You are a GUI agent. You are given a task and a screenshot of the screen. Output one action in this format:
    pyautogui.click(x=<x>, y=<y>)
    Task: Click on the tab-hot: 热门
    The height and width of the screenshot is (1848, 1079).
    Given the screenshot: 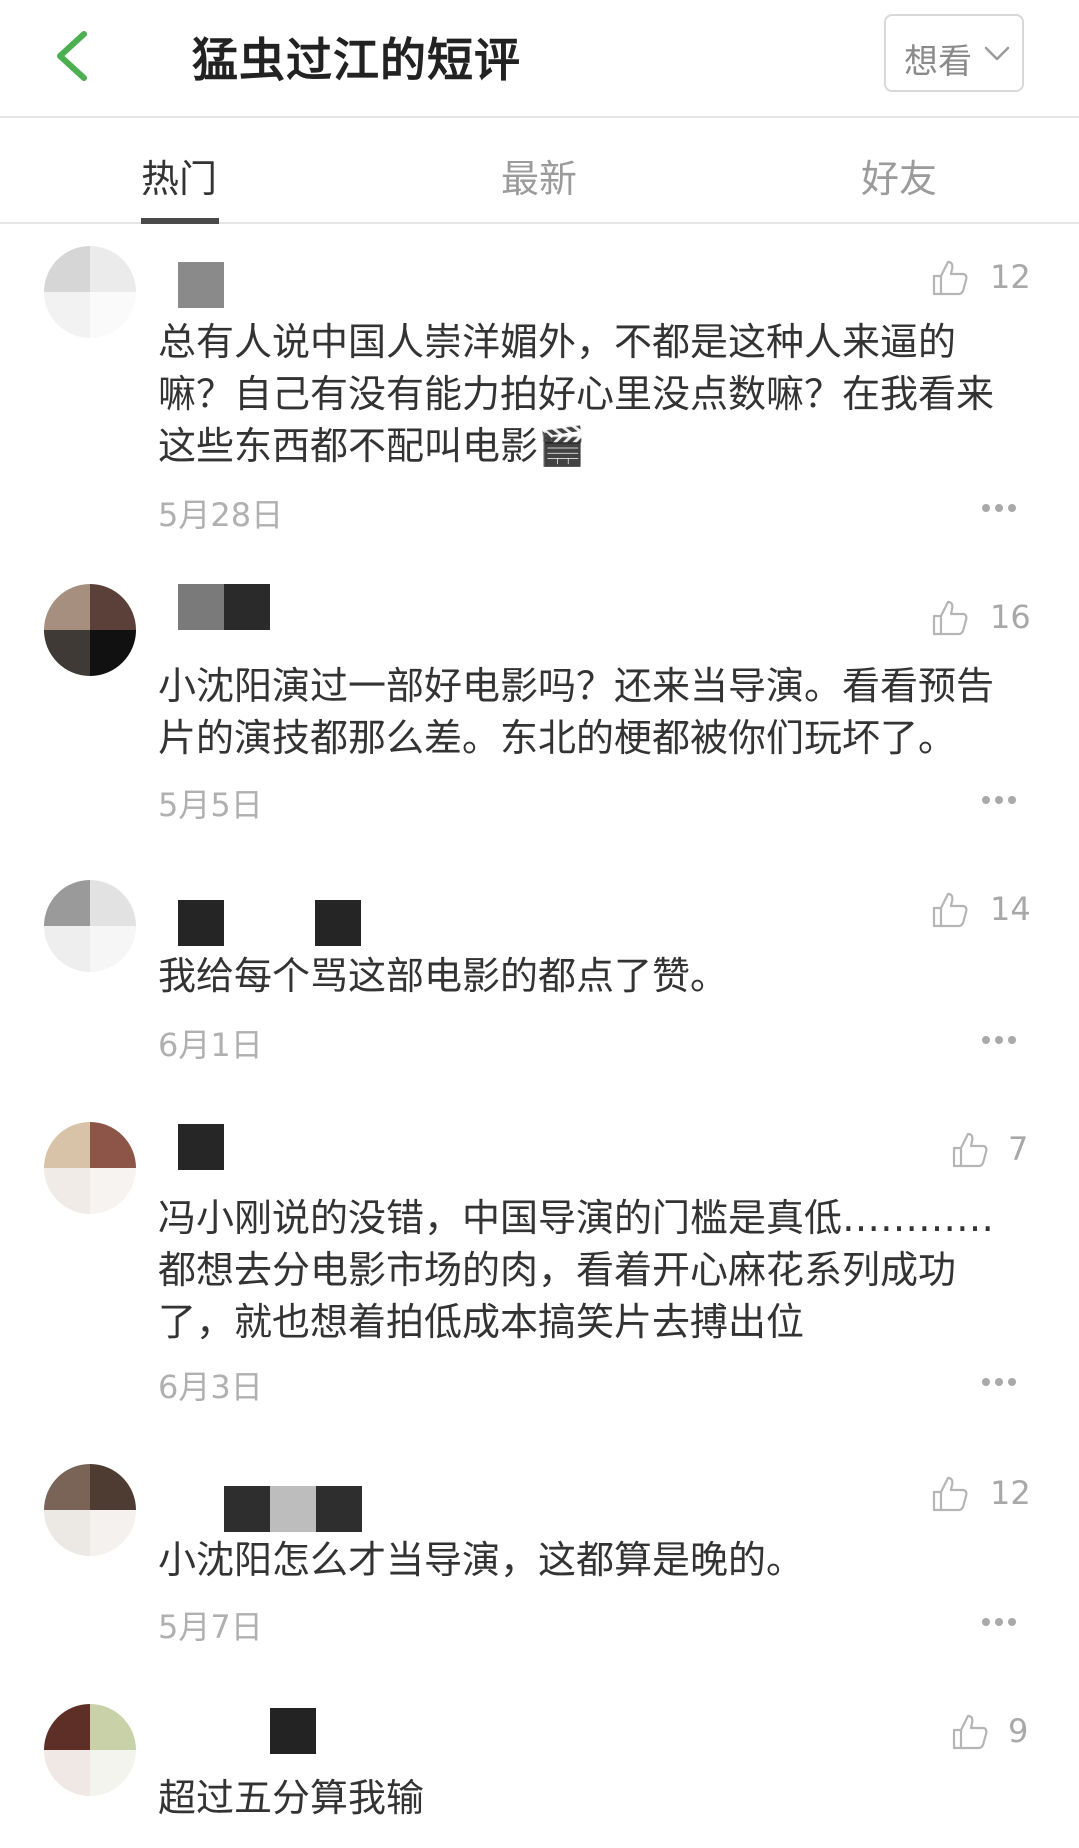 What is the action you would take?
    pyautogui.click(x=179, y=175)
    